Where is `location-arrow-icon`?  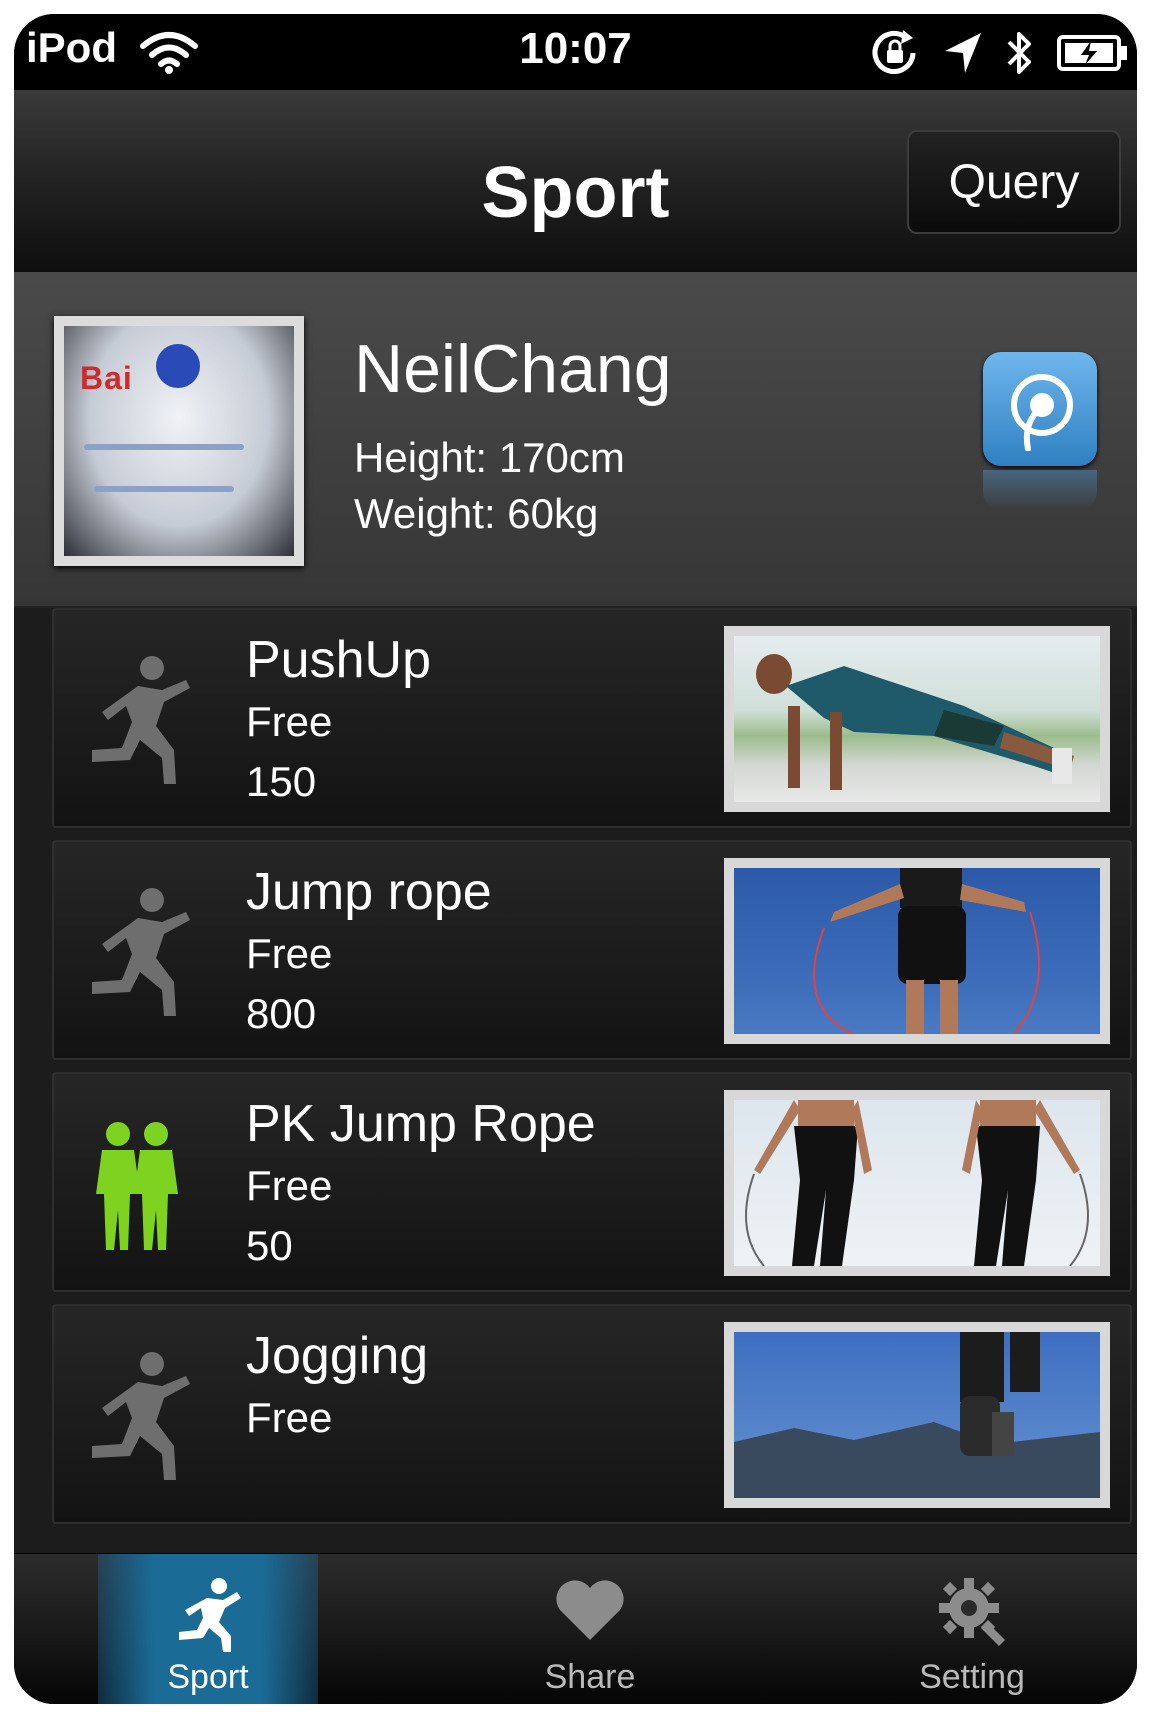
location-arrow-icon is located at coordinates (963, 55).